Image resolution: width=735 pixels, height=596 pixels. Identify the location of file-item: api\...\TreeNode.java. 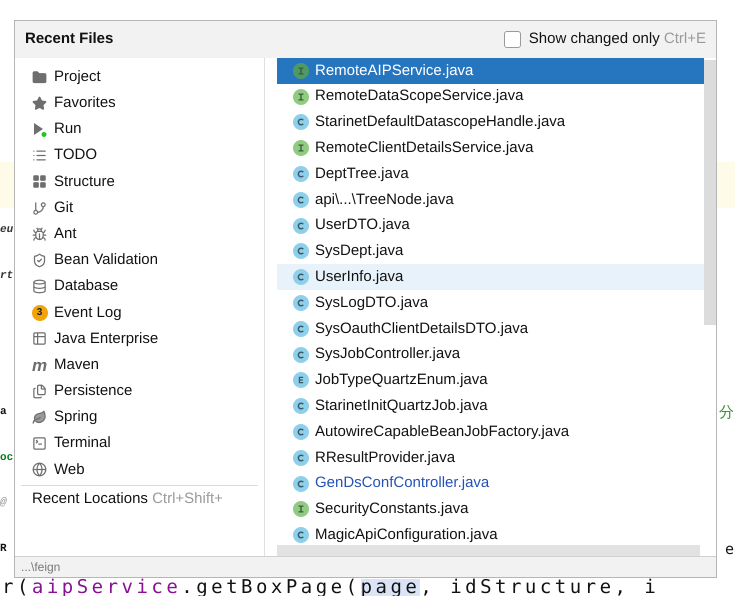
(490, 199).